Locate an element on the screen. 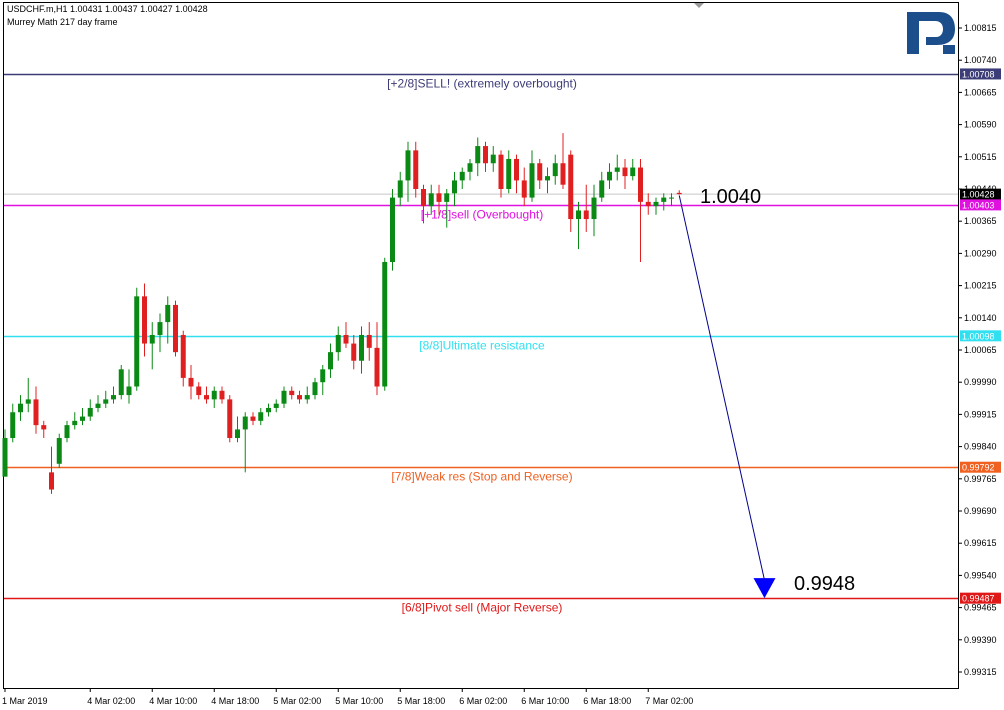 The width and height of the screenshot is (1004, 710). level-label: [8/8]Ultimate resistance is located at coordinates (482, 346).